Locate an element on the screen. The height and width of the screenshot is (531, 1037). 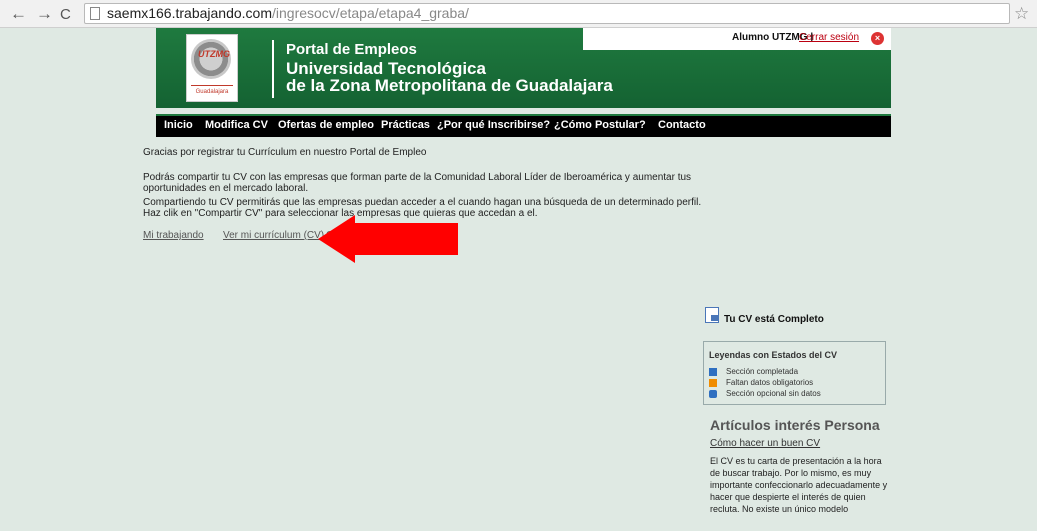
forward-icon: → is located at coordinates (44, 14).